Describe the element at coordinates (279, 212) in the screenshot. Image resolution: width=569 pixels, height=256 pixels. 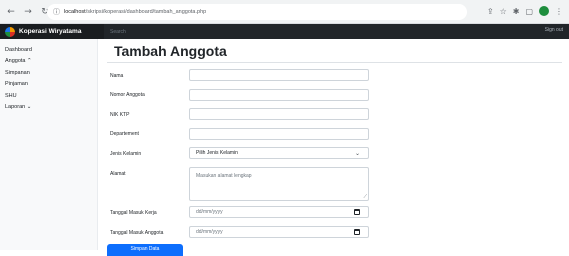
I see `tanggal-masuk-kerja-input: dd/mm/yyyy` at that location.